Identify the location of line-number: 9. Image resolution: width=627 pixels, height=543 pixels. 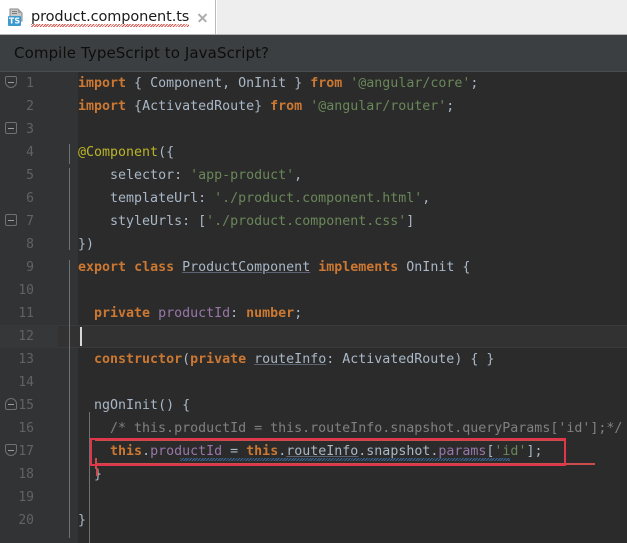
(30, 267).